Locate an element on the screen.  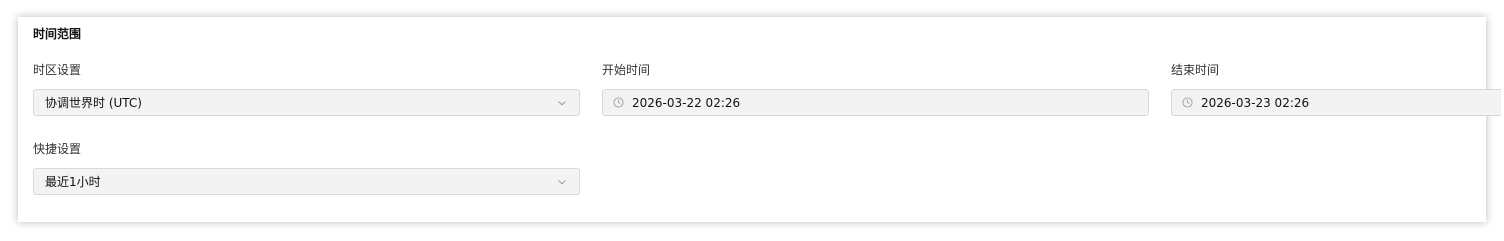
quick-setting-label: 快捷设置 is located at coordinates (57, 149).